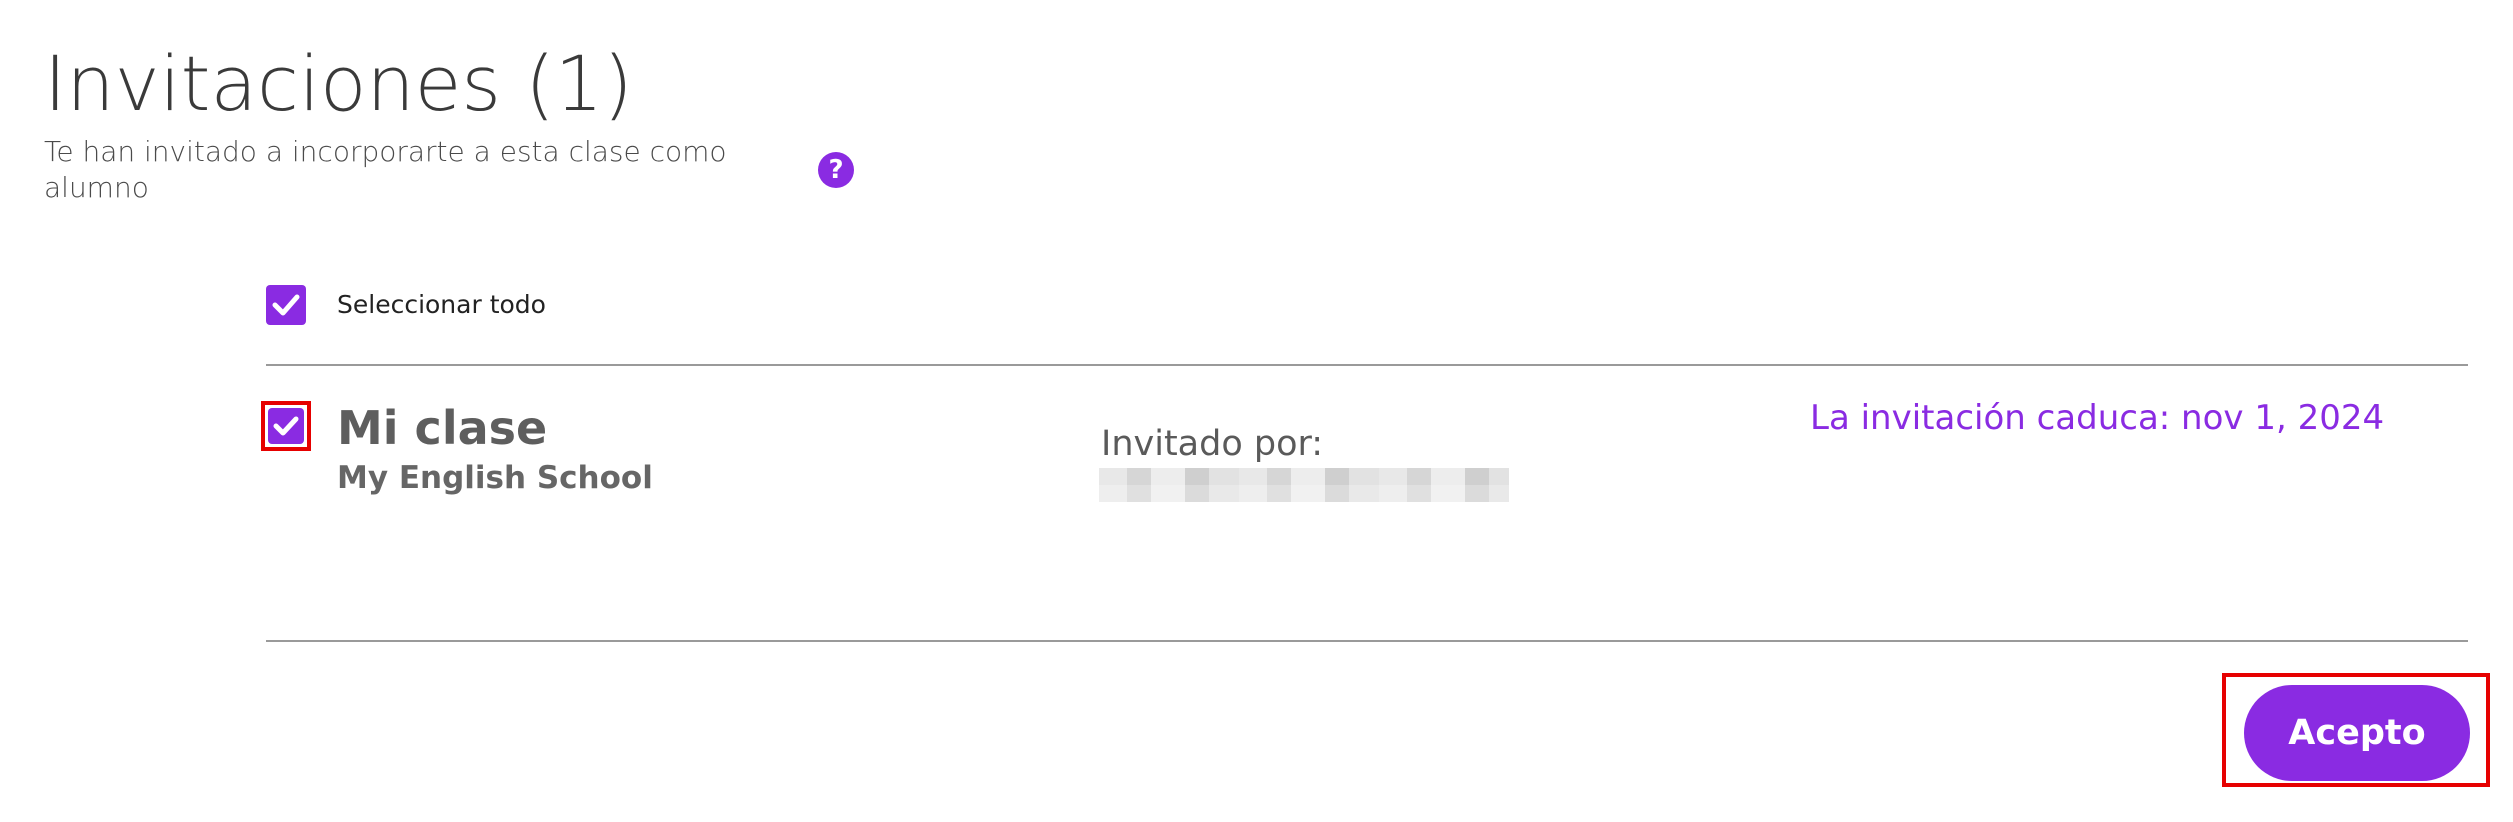 The image size is (2513, 822). Describe the element at coordinates (2357, 733) in the screenshot. I see `accept-button: Acepto` at that location.